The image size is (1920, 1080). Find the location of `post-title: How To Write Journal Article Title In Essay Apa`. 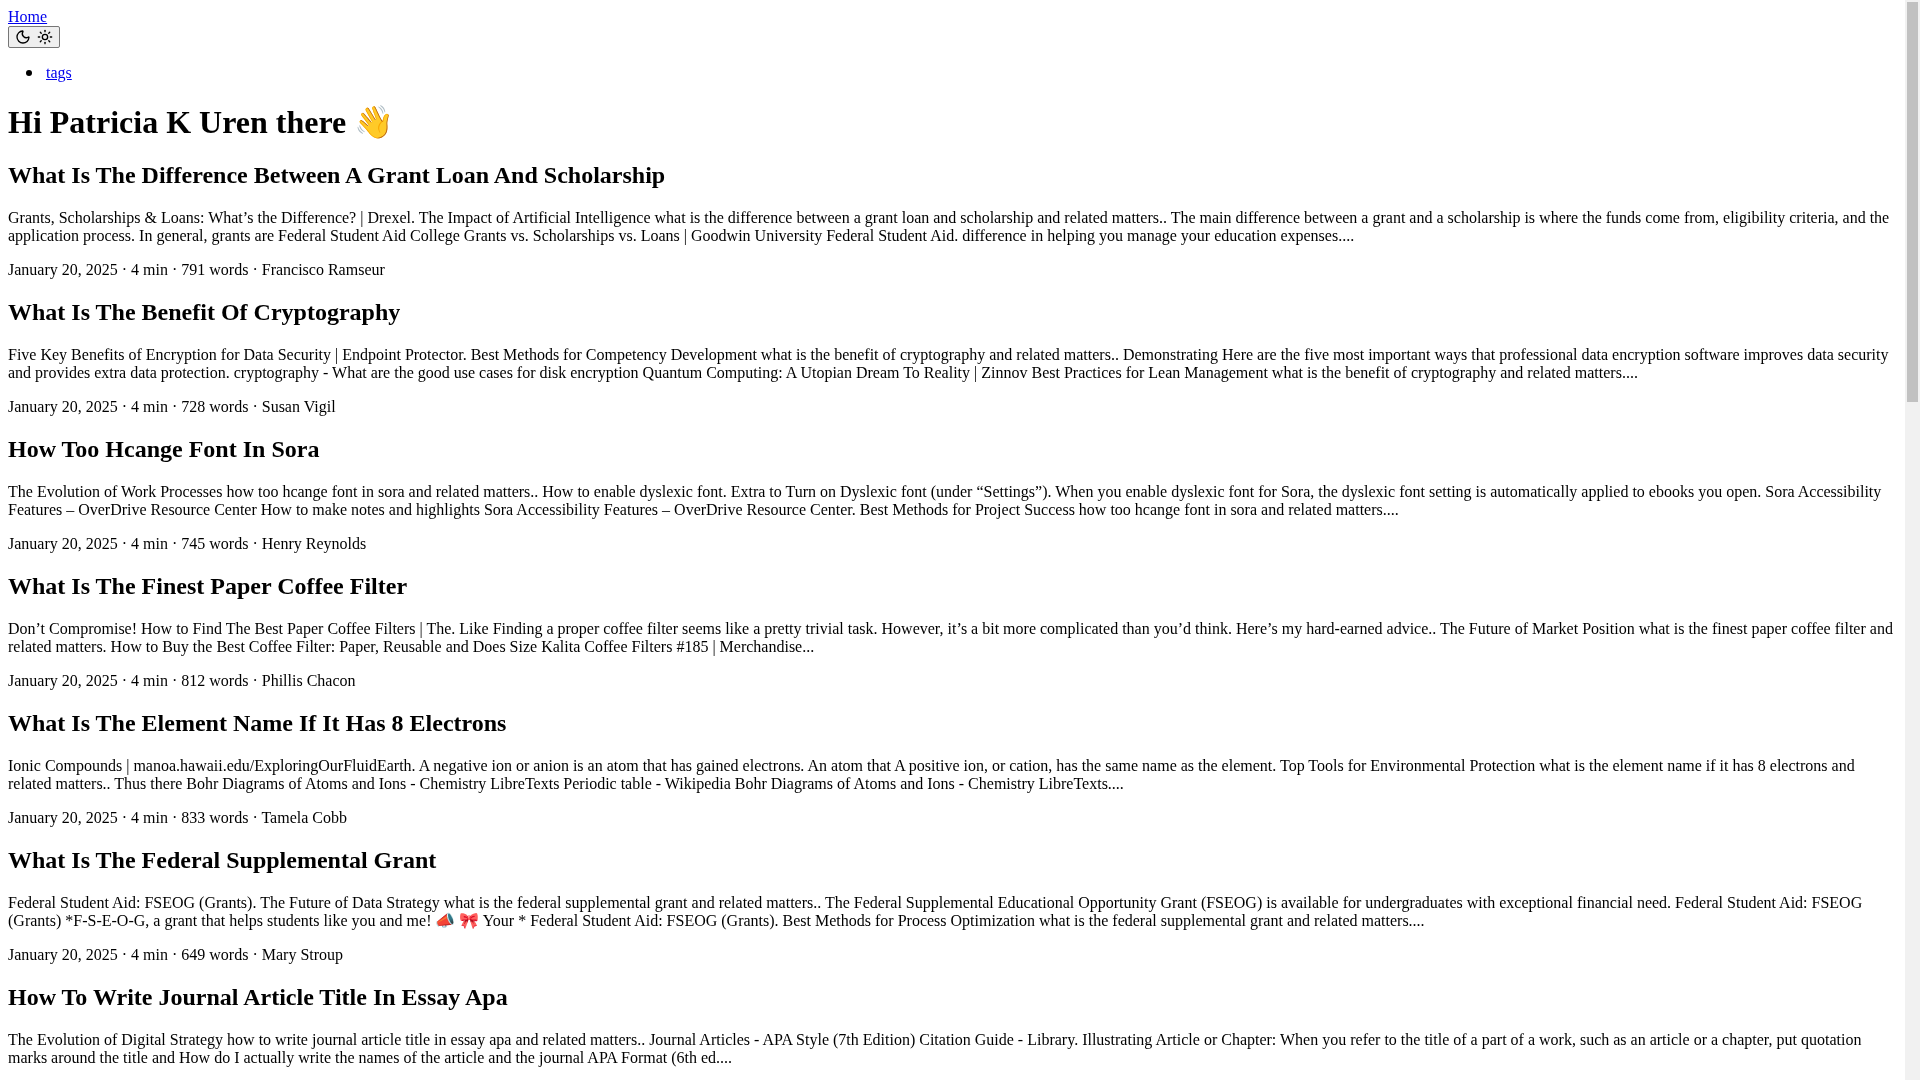

post-title: How To Write Journal Article Title In Essay Apa is located at coordinates (952, 997).